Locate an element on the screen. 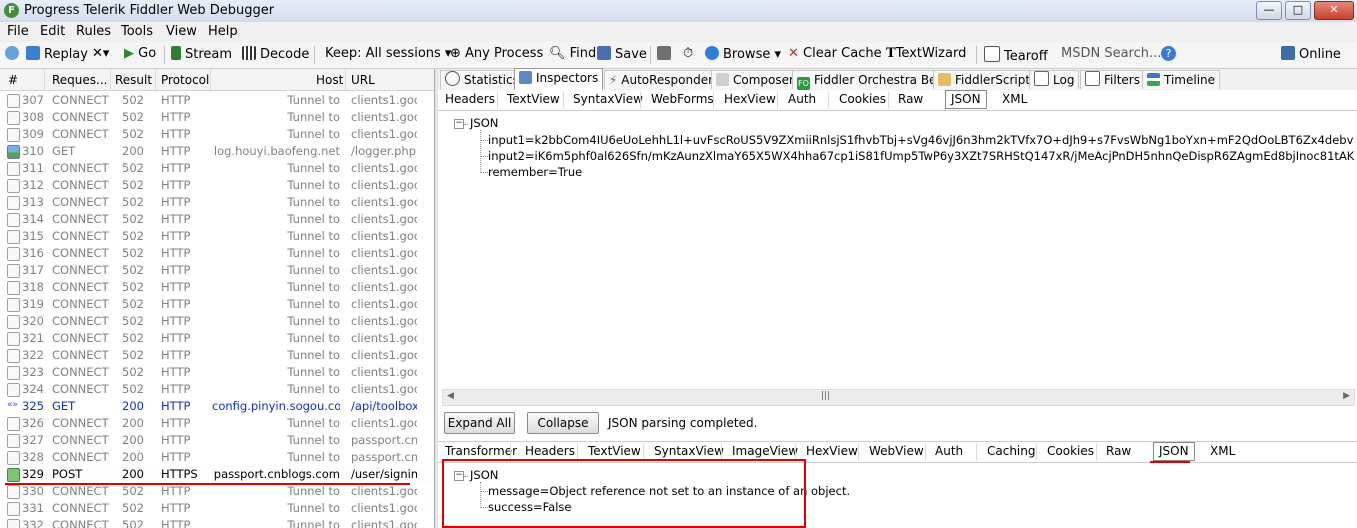 The image size is (1357, 528). tab-filters: Filters is located at coordinates (1112, 79).